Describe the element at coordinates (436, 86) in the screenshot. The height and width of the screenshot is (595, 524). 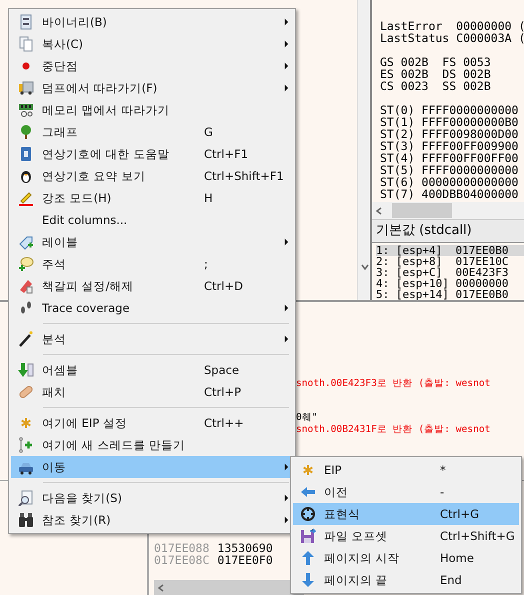
I see `register-line: CS 0023 SS 002B` at that location.